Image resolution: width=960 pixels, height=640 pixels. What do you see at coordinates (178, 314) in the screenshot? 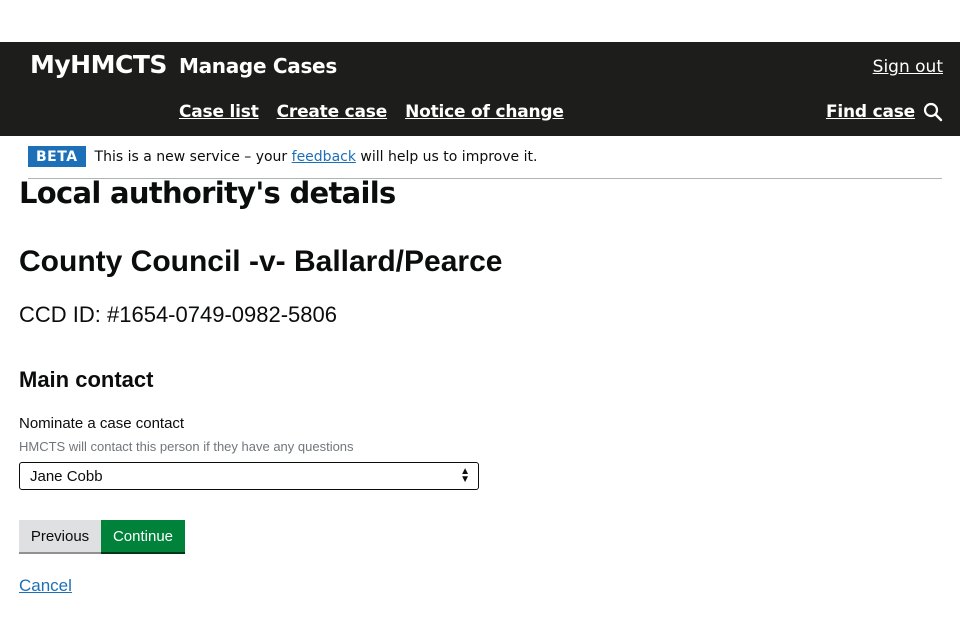
I see `case-id: CCD ID: #1654-0749-0982-5806` at bounding box center [178, 314].